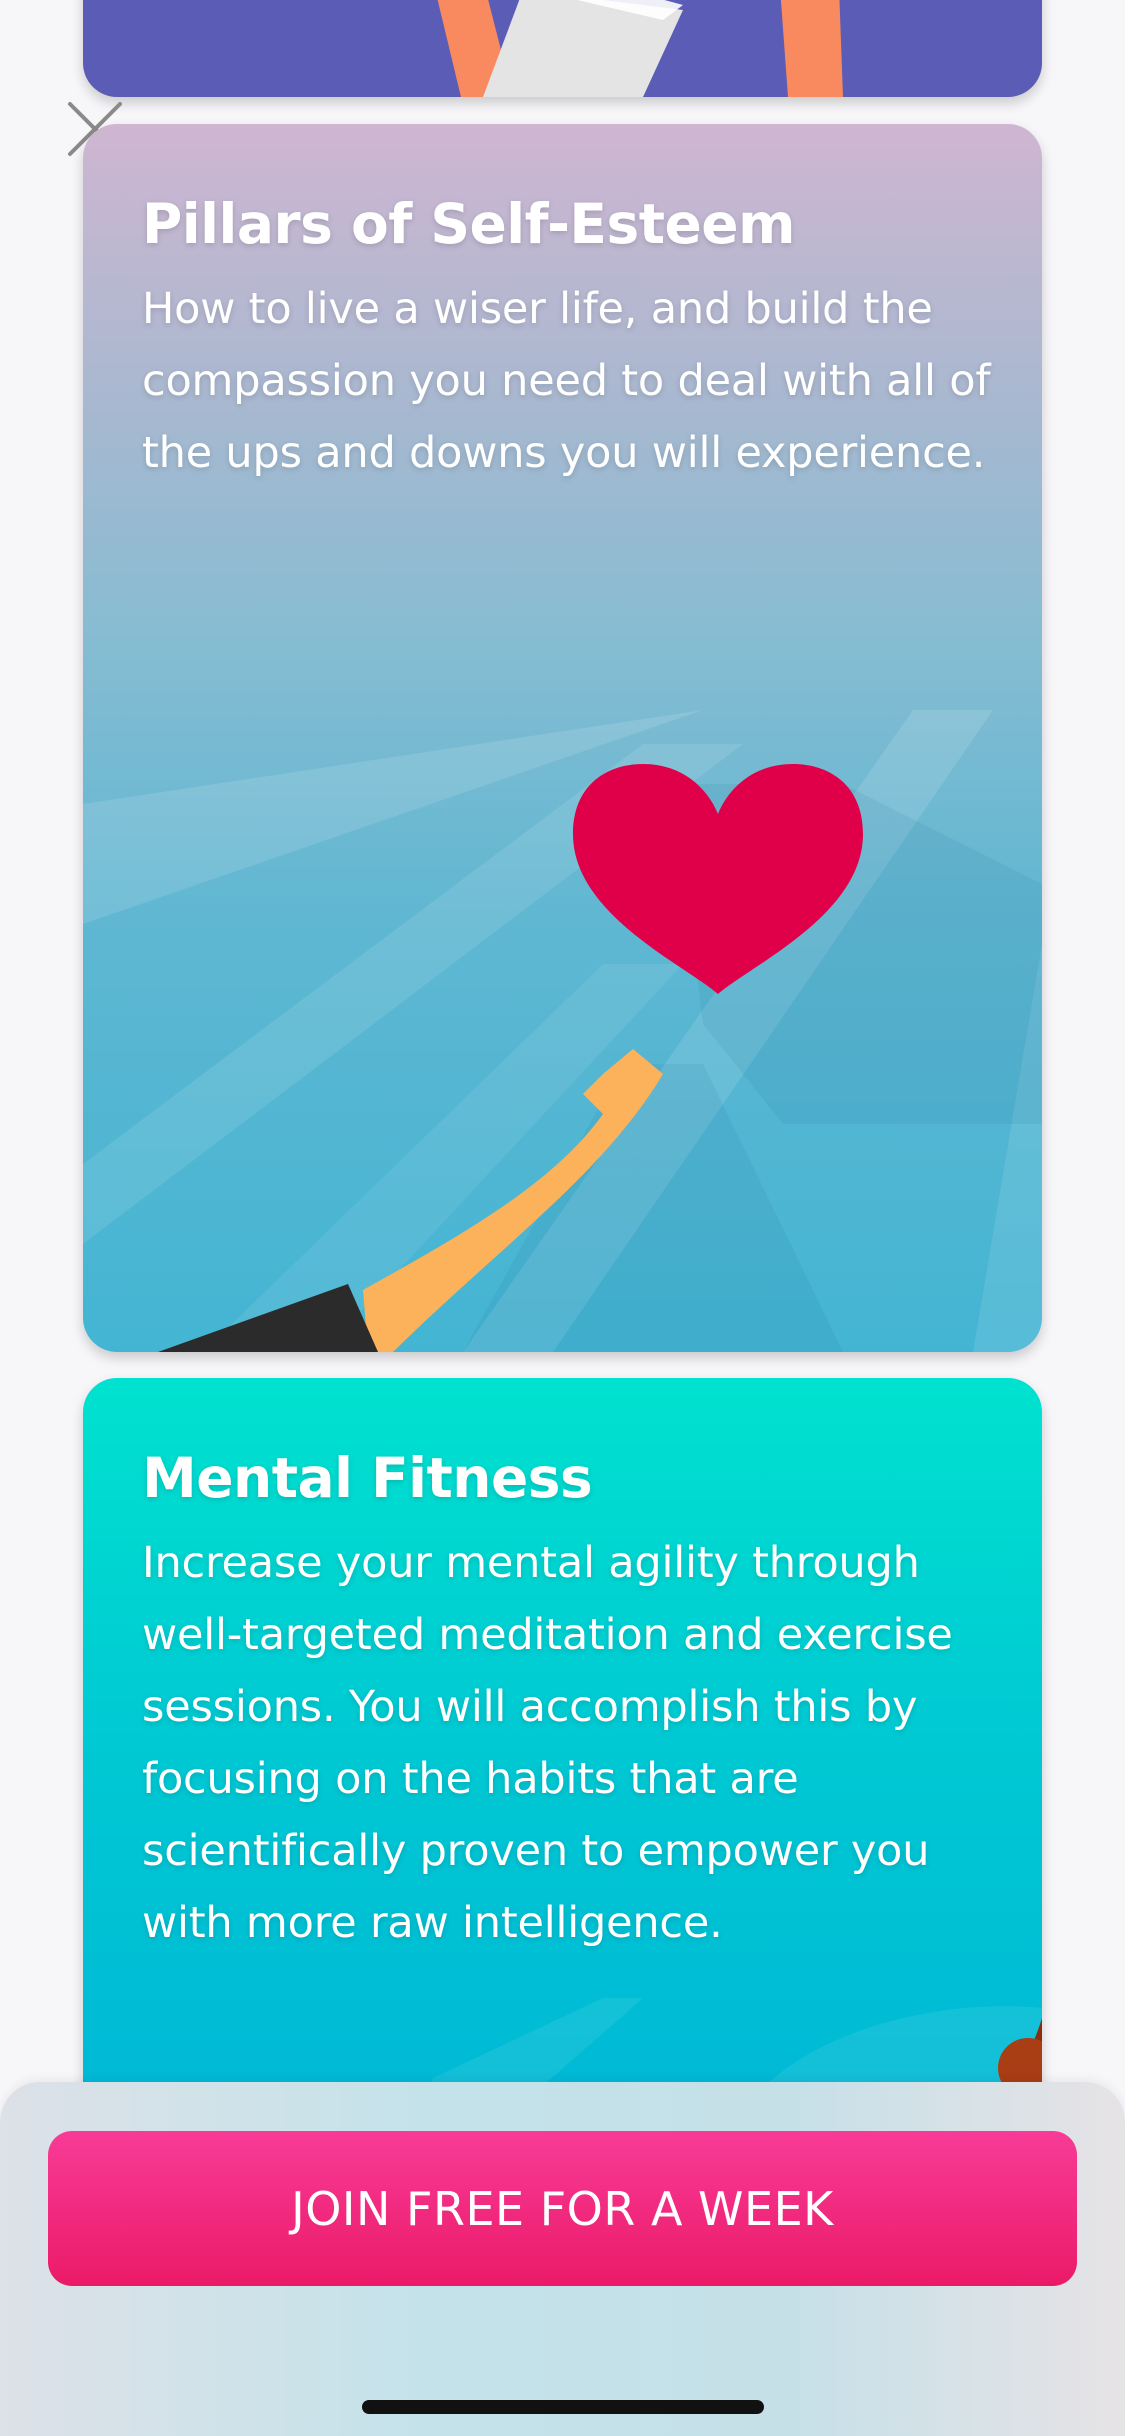  Describe the element at coordinates (640, 48) in the screenshot. I see `previous-card-illustration` at that location.